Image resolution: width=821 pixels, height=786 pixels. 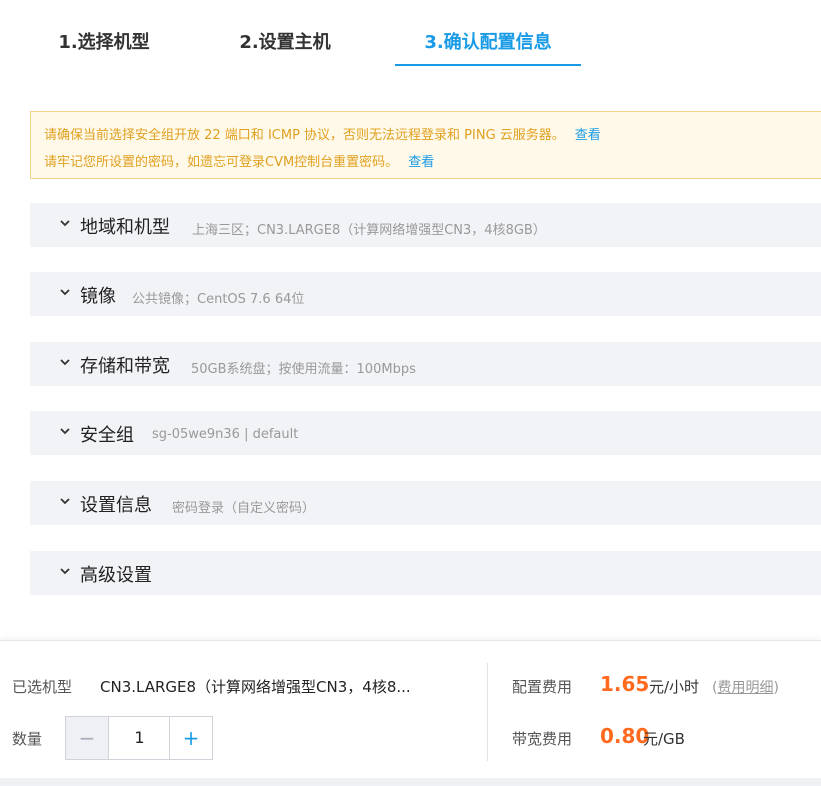 I want to click on bandwidth-fee-label: 带宽费用, so click(x=542, y=739).